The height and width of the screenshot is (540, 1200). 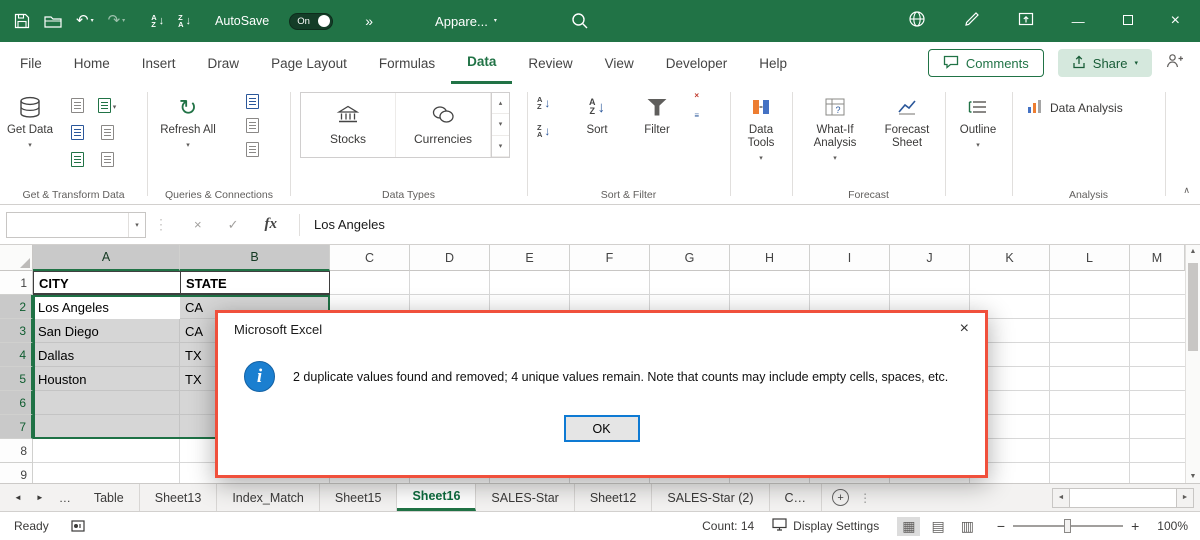 What do you see at coordinates (619, 63) in the screenshot?
I see `tab-view: View` at bounding box center [619, 63].